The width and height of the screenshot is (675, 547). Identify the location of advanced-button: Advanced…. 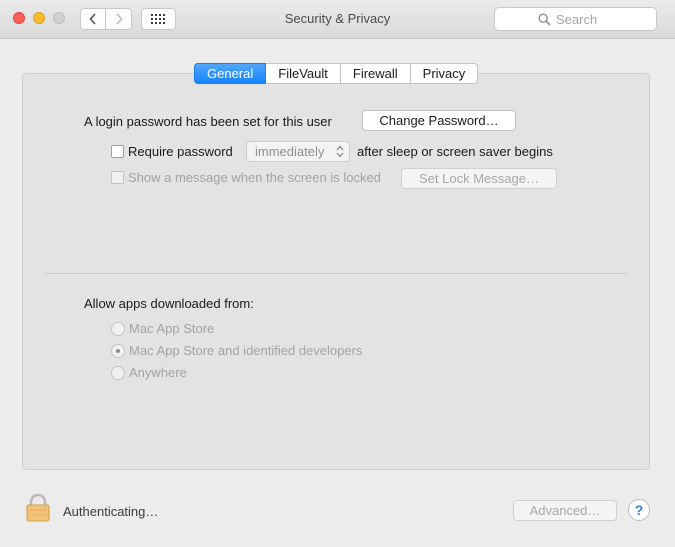
(565, 510).